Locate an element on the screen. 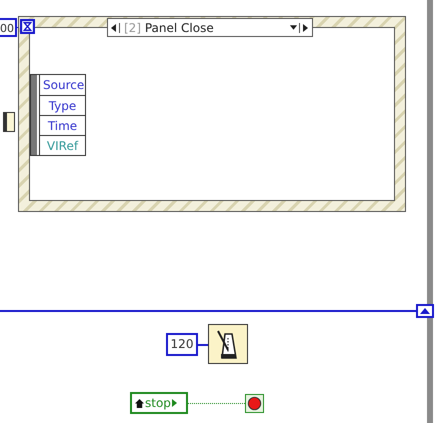 This screenshot has height=423, width=445. dropdown-arrow-icon is located at coordinates (293, 27).